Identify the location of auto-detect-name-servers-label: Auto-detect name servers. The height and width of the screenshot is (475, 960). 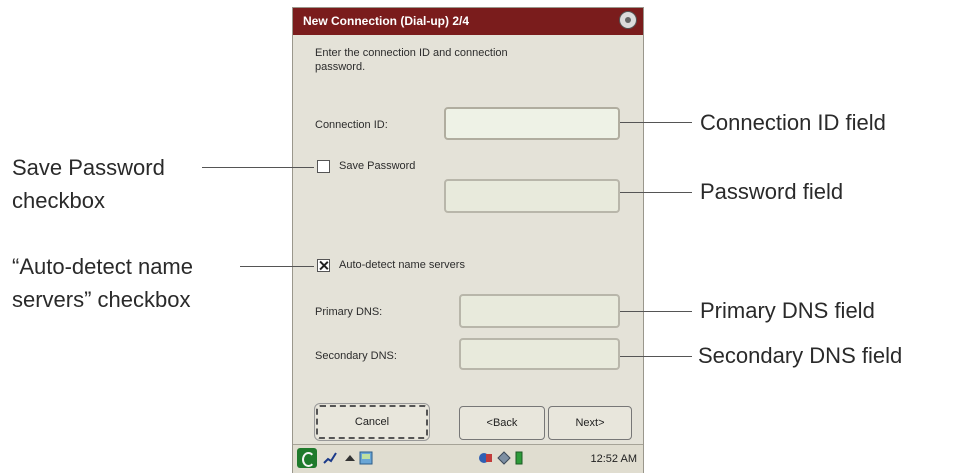
(402, 265).